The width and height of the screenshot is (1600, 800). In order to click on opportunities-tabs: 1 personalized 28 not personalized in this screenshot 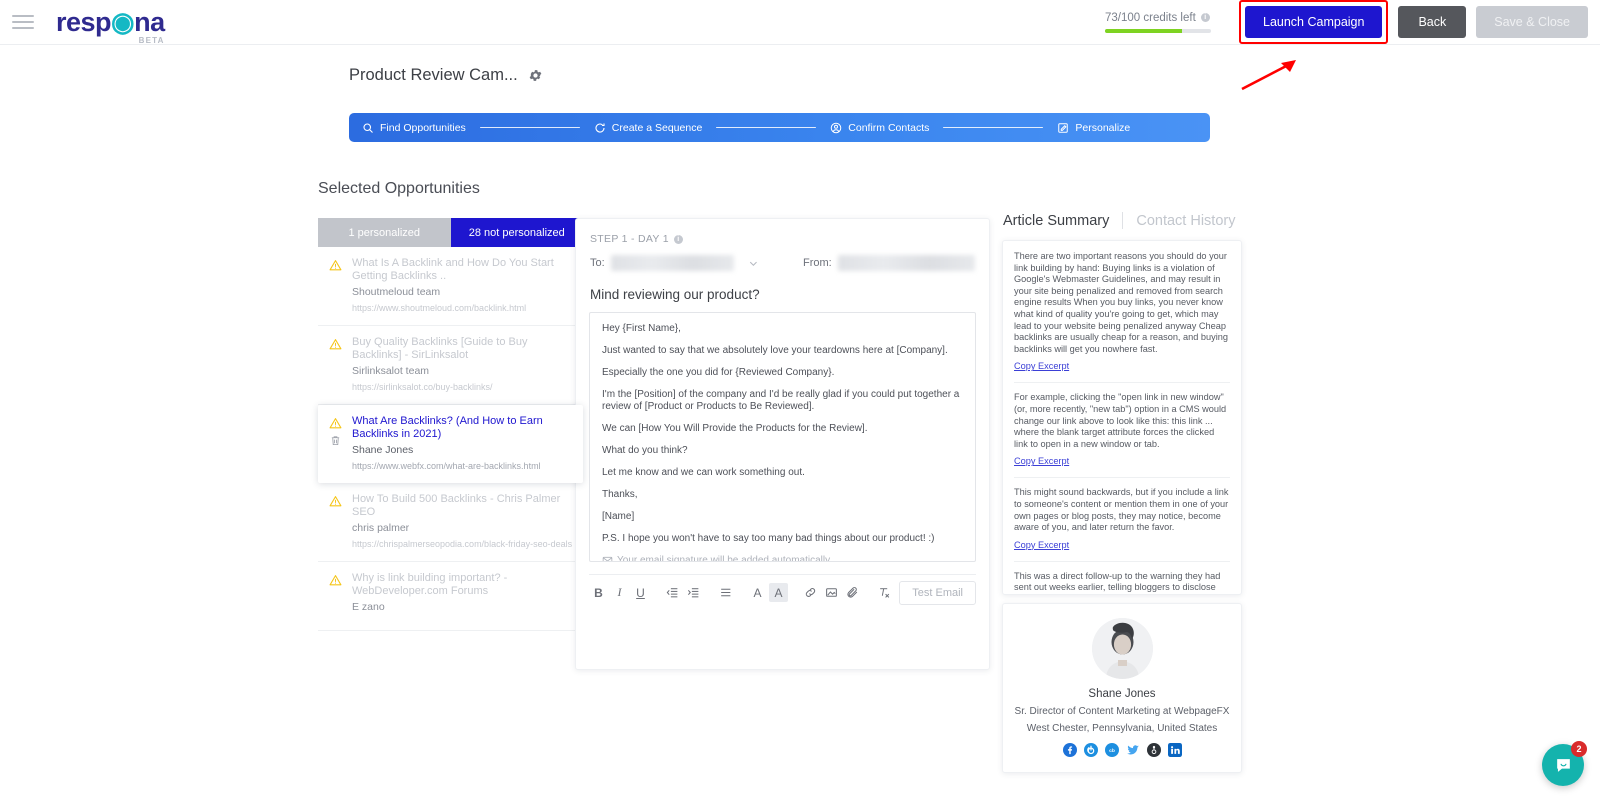, I will do `click(450, 232)`.